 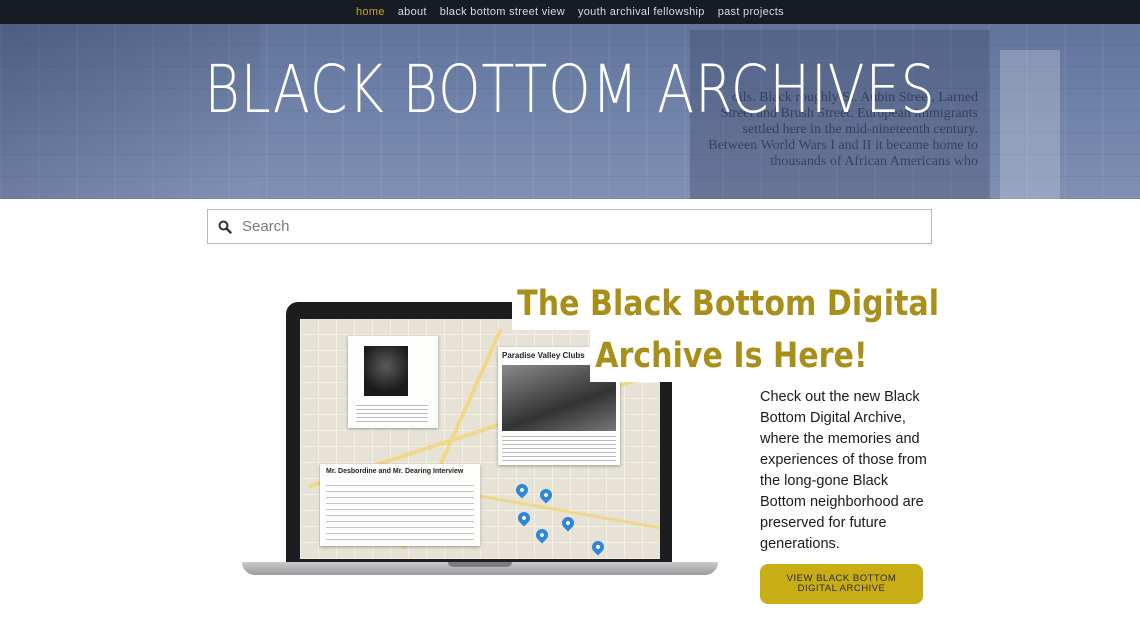 I want to click on search-bar, so click(x=569, y=226).